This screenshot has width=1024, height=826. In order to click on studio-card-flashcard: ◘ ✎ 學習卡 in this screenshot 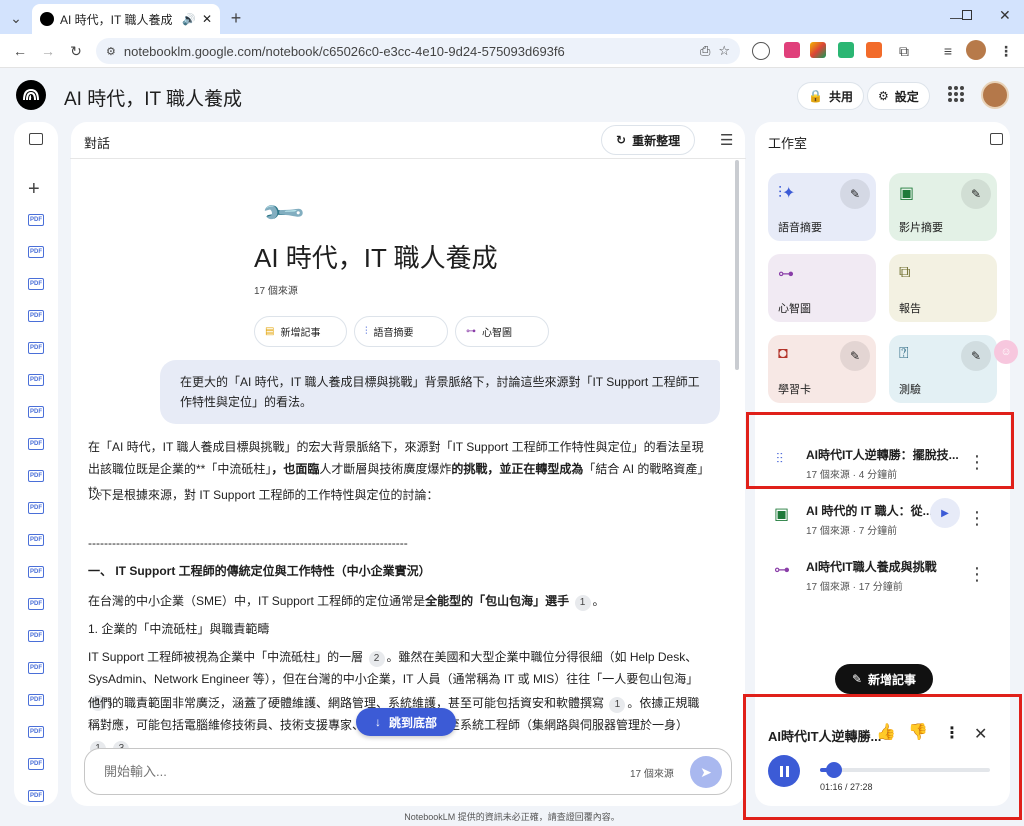, I will do `click(822, 369)`.